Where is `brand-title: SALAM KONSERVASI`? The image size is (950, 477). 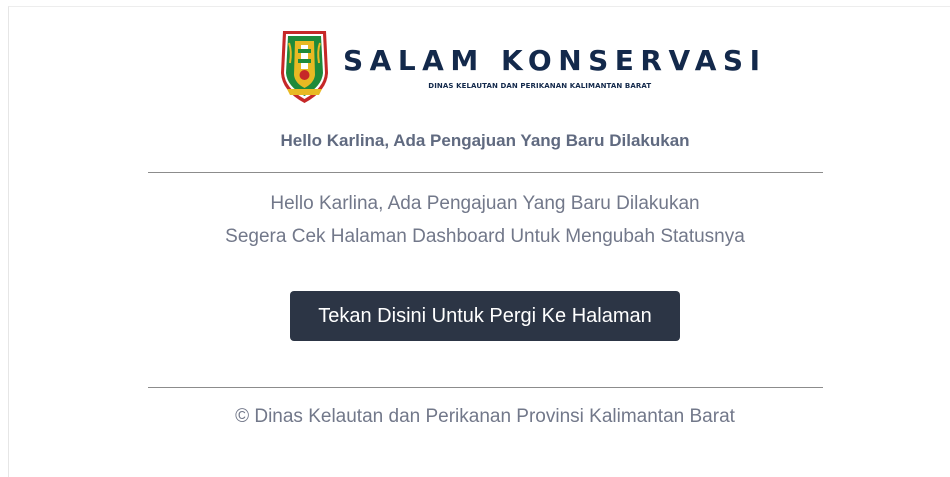 brand-title: SALAM KONSERVASI is located at coordinates (555, 60).